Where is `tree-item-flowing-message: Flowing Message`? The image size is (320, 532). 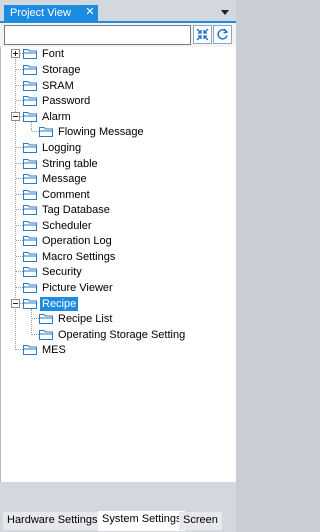 tree-item-flowing-message: Flowing Message is located at coordinates (89, 131).